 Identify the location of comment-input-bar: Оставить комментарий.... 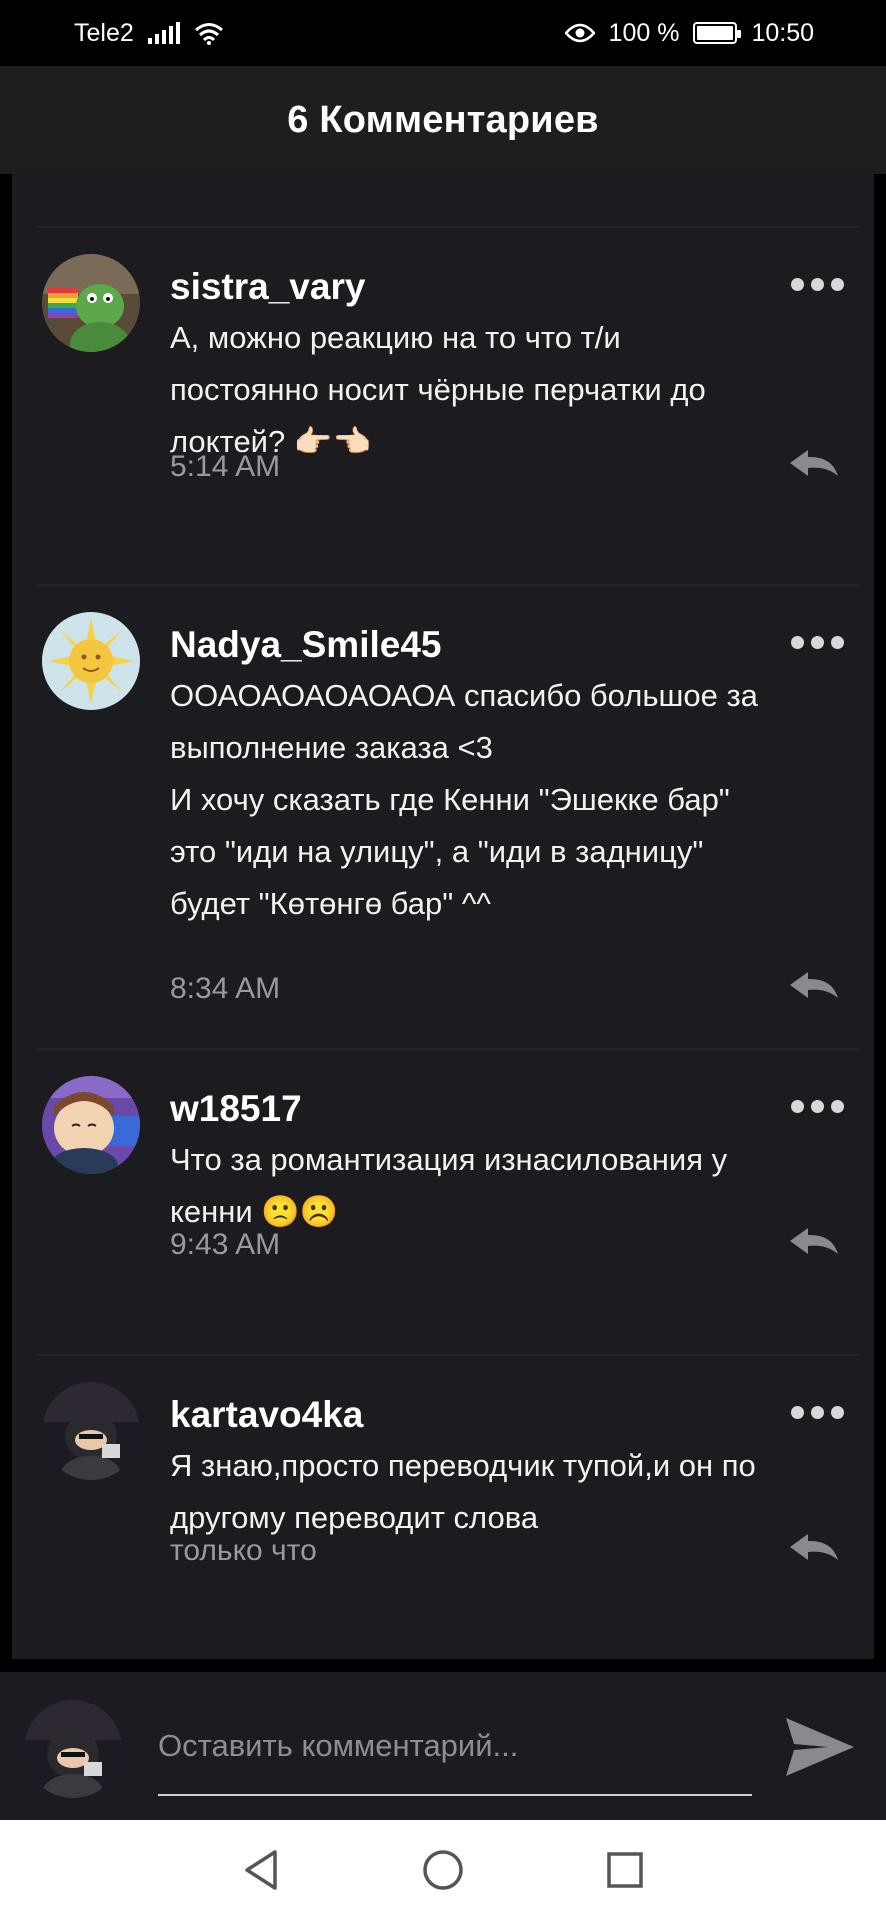
(443, 1746).